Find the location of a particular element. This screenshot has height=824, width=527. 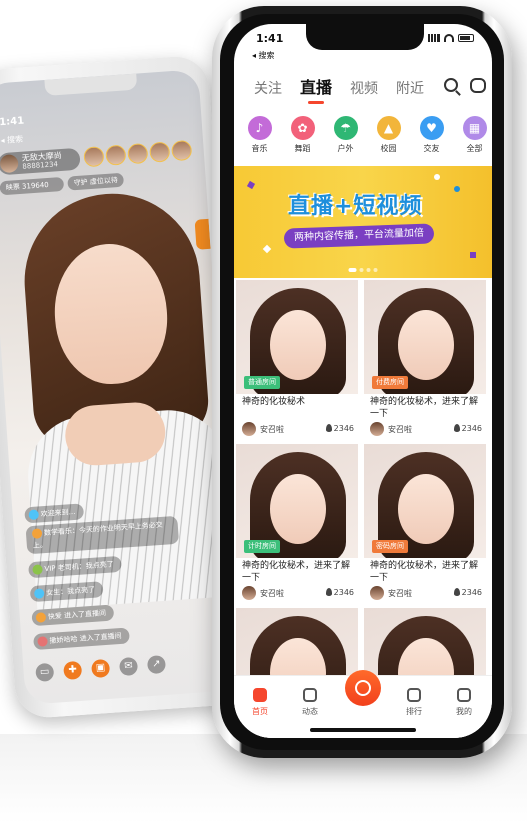

top-tabs: 关注 直播 视频 附近 is located at coordinates (339, 89).